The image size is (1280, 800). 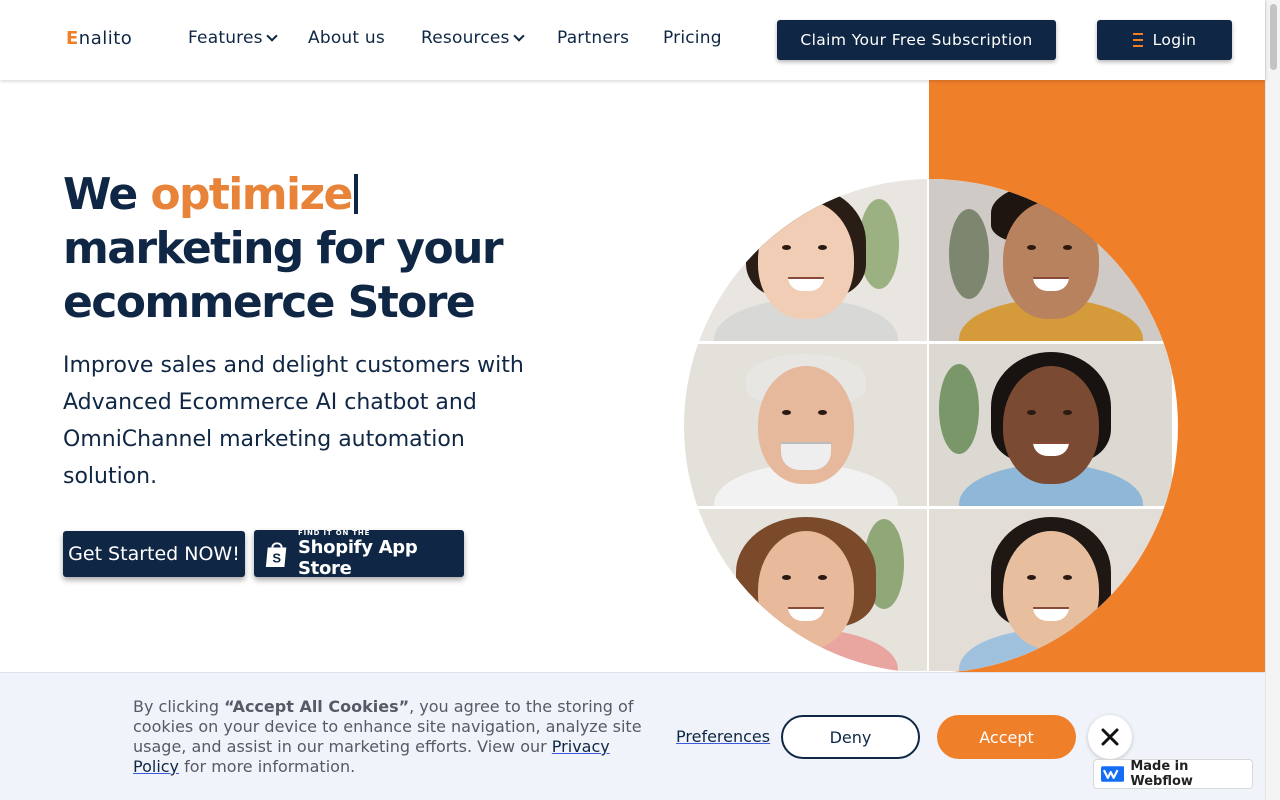 I want to click on shopify-small-label: FIND IT ON THE, so click(x=334, y=532).